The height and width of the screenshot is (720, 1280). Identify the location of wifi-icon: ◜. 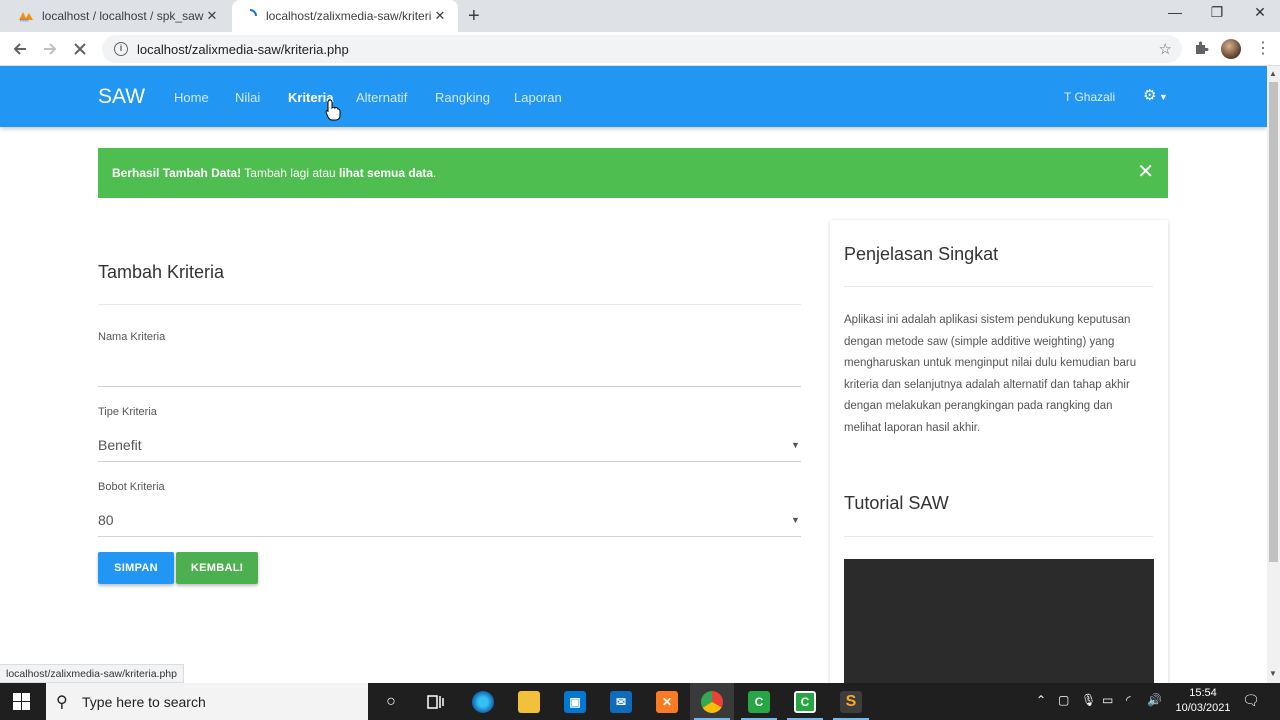
(1128, 700).